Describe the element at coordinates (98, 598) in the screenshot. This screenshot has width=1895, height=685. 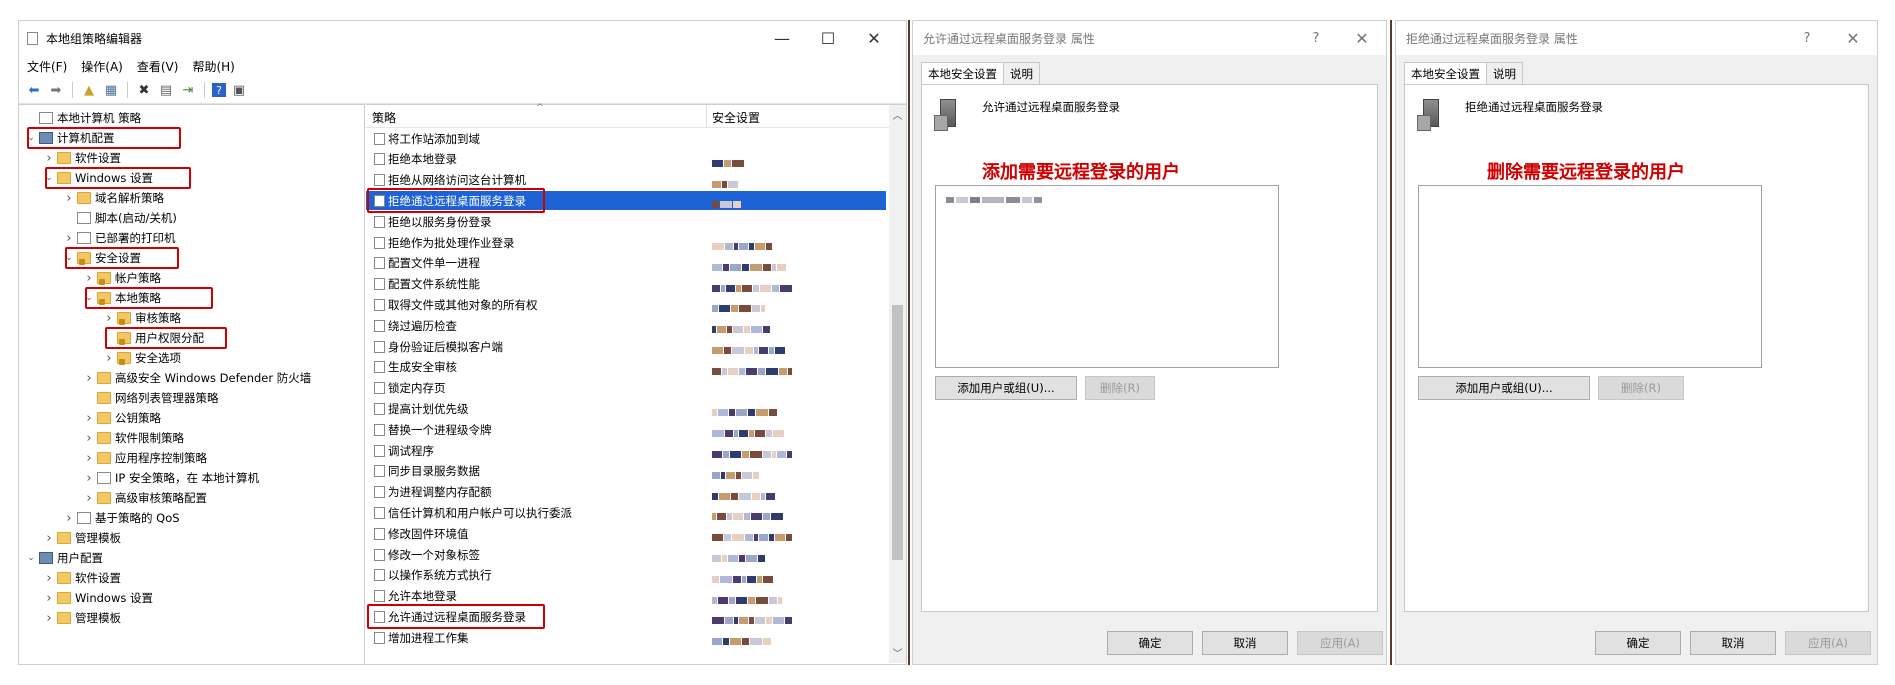
I see `tree-item: › Windows 设置` at that location.